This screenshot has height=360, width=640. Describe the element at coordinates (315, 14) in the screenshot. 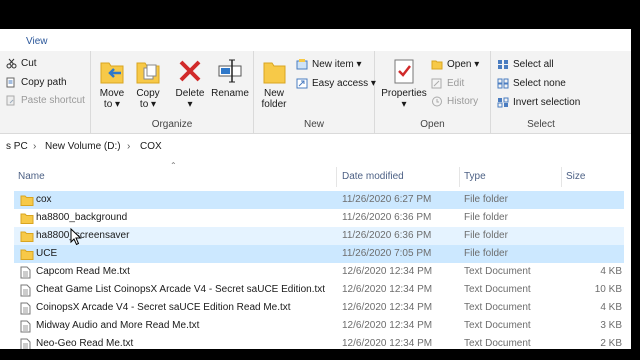

I see `top-letterbox` at that location.